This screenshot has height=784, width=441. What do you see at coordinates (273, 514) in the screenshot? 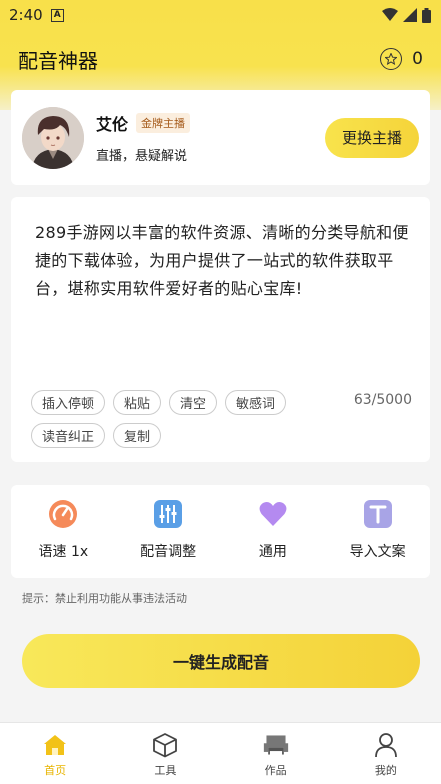
I see `heart-icon` at bounding box center [273, 514].